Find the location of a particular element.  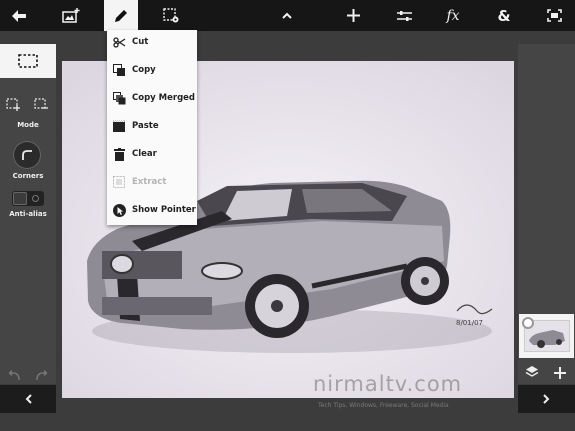

left-tool-panel: Mode Corners Anti-alias is located at coordinates (28, 214).